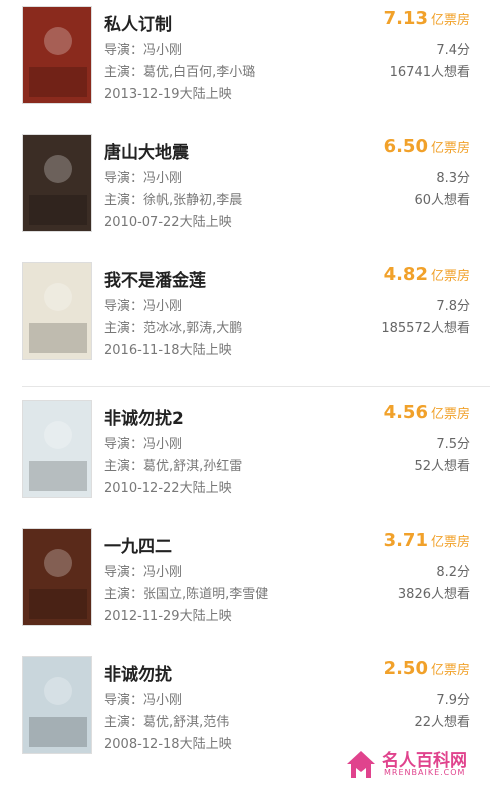 The width and height of the screenshot is (500, 792). Describe the element at coordinates (142, 616) in the screenshot. I see `release-date: 2012-11-29` at that location.